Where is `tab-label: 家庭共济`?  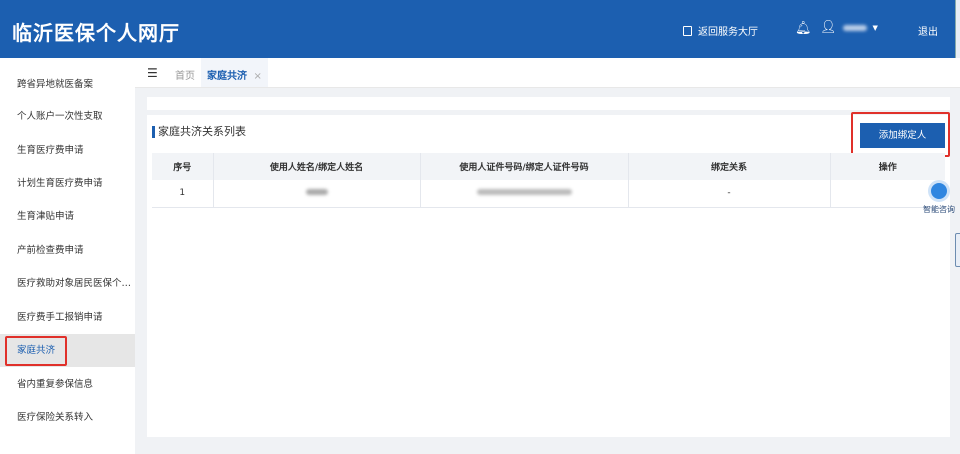 tab-label: 家庭共济 is located at coordinates (227, 76).